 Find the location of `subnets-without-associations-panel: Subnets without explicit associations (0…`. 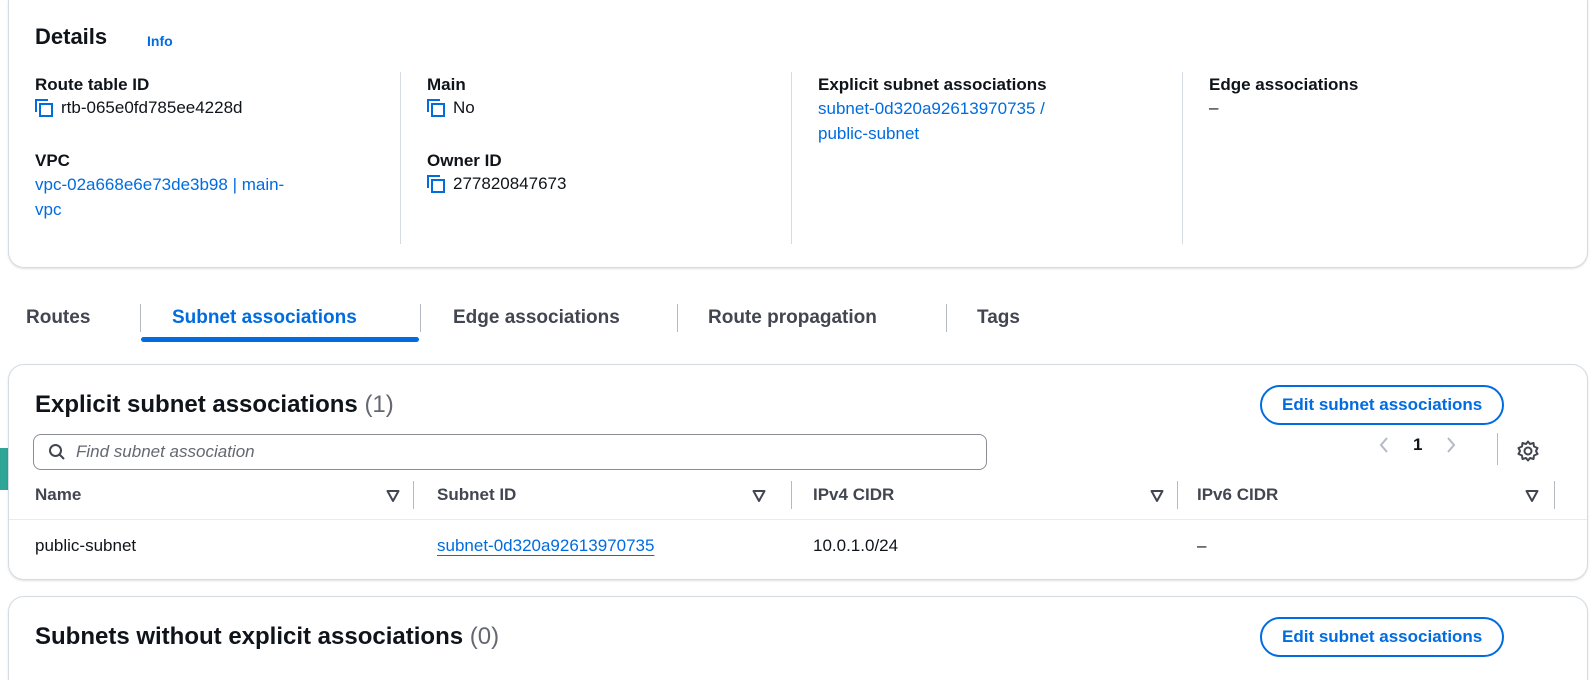

subnets-without-associations-panel: Subnets without explicit associations (0… is located at coordinates (798, 638).